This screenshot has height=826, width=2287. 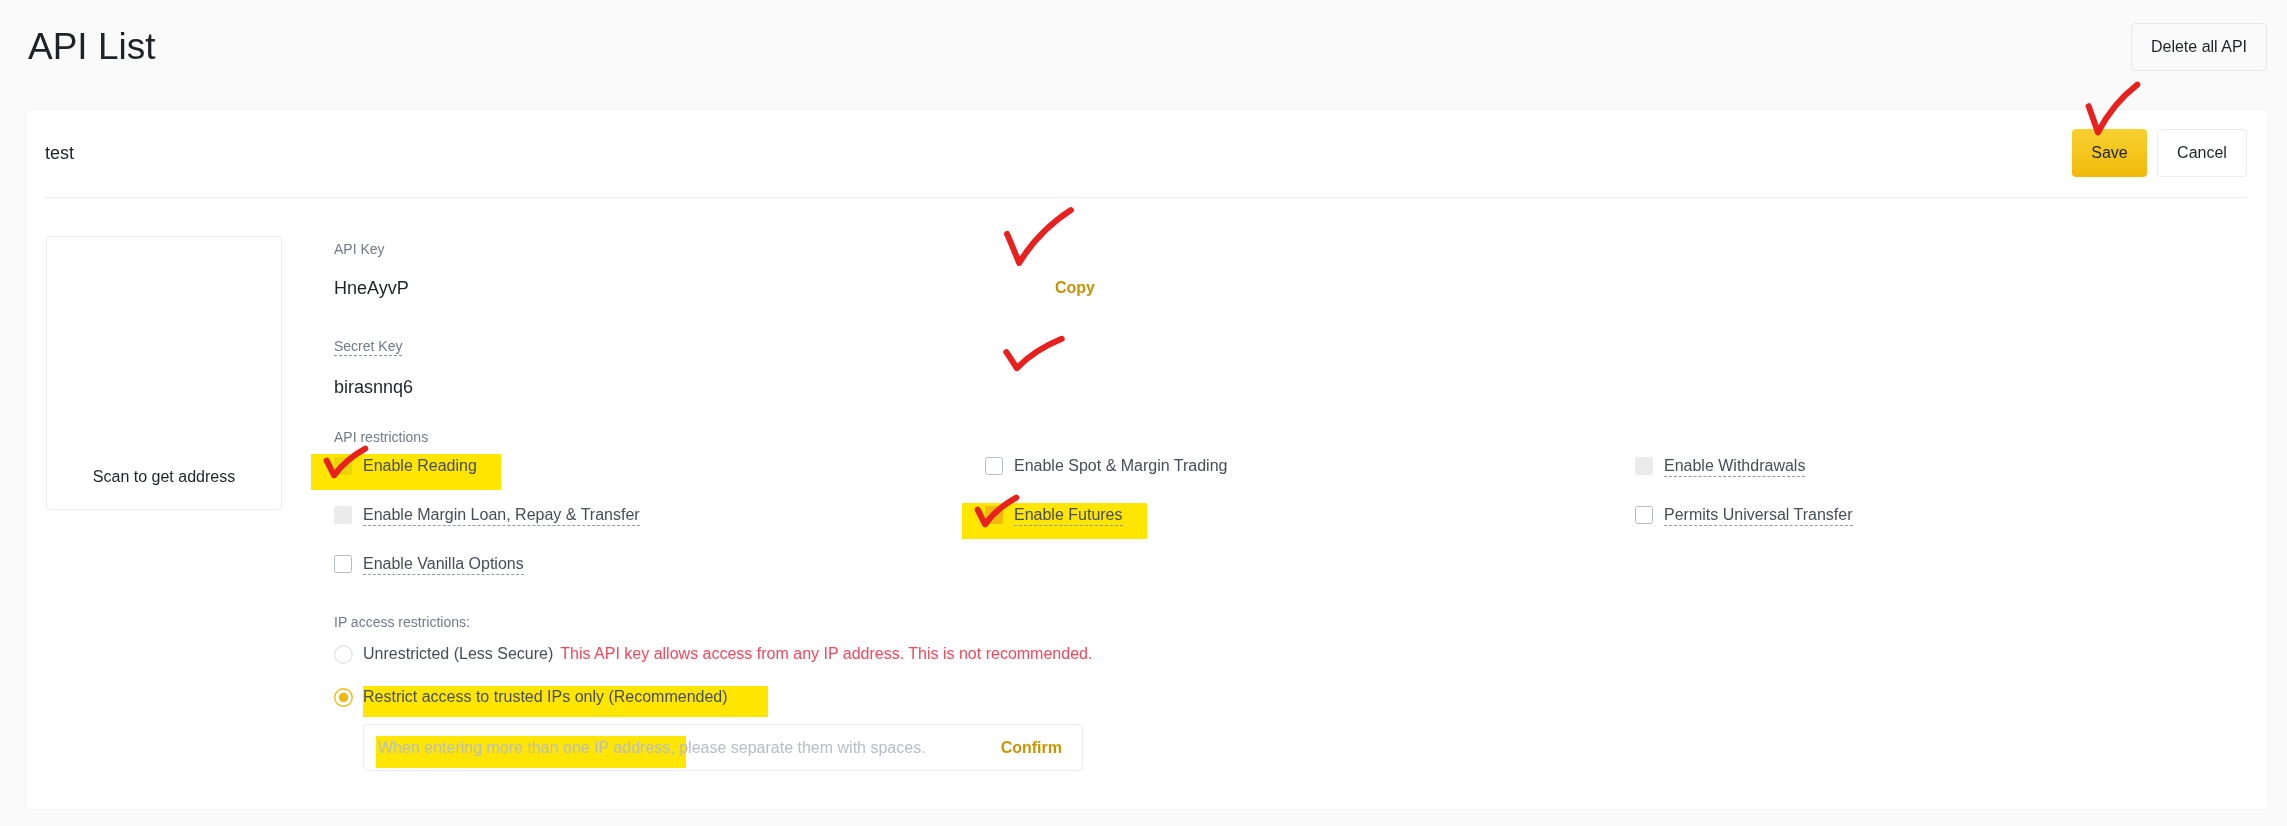 What do you see at coordinates (443, 564) in the screenshot?
I see `checkbox-label: Enable Vanilla Options` at bounding box center [443, 564].